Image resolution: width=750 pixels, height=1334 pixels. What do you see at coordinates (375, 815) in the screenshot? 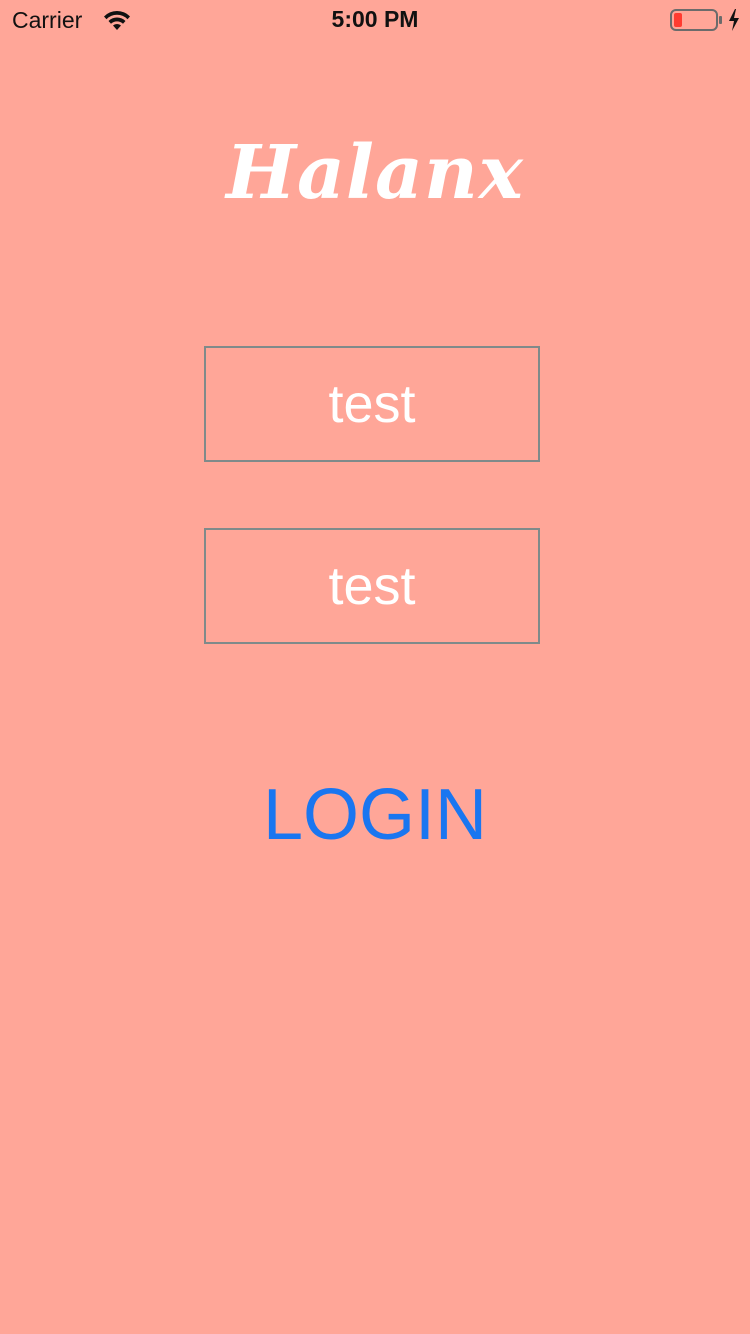
I see `login-button: LOGIN` at bounding box center [375, 815].